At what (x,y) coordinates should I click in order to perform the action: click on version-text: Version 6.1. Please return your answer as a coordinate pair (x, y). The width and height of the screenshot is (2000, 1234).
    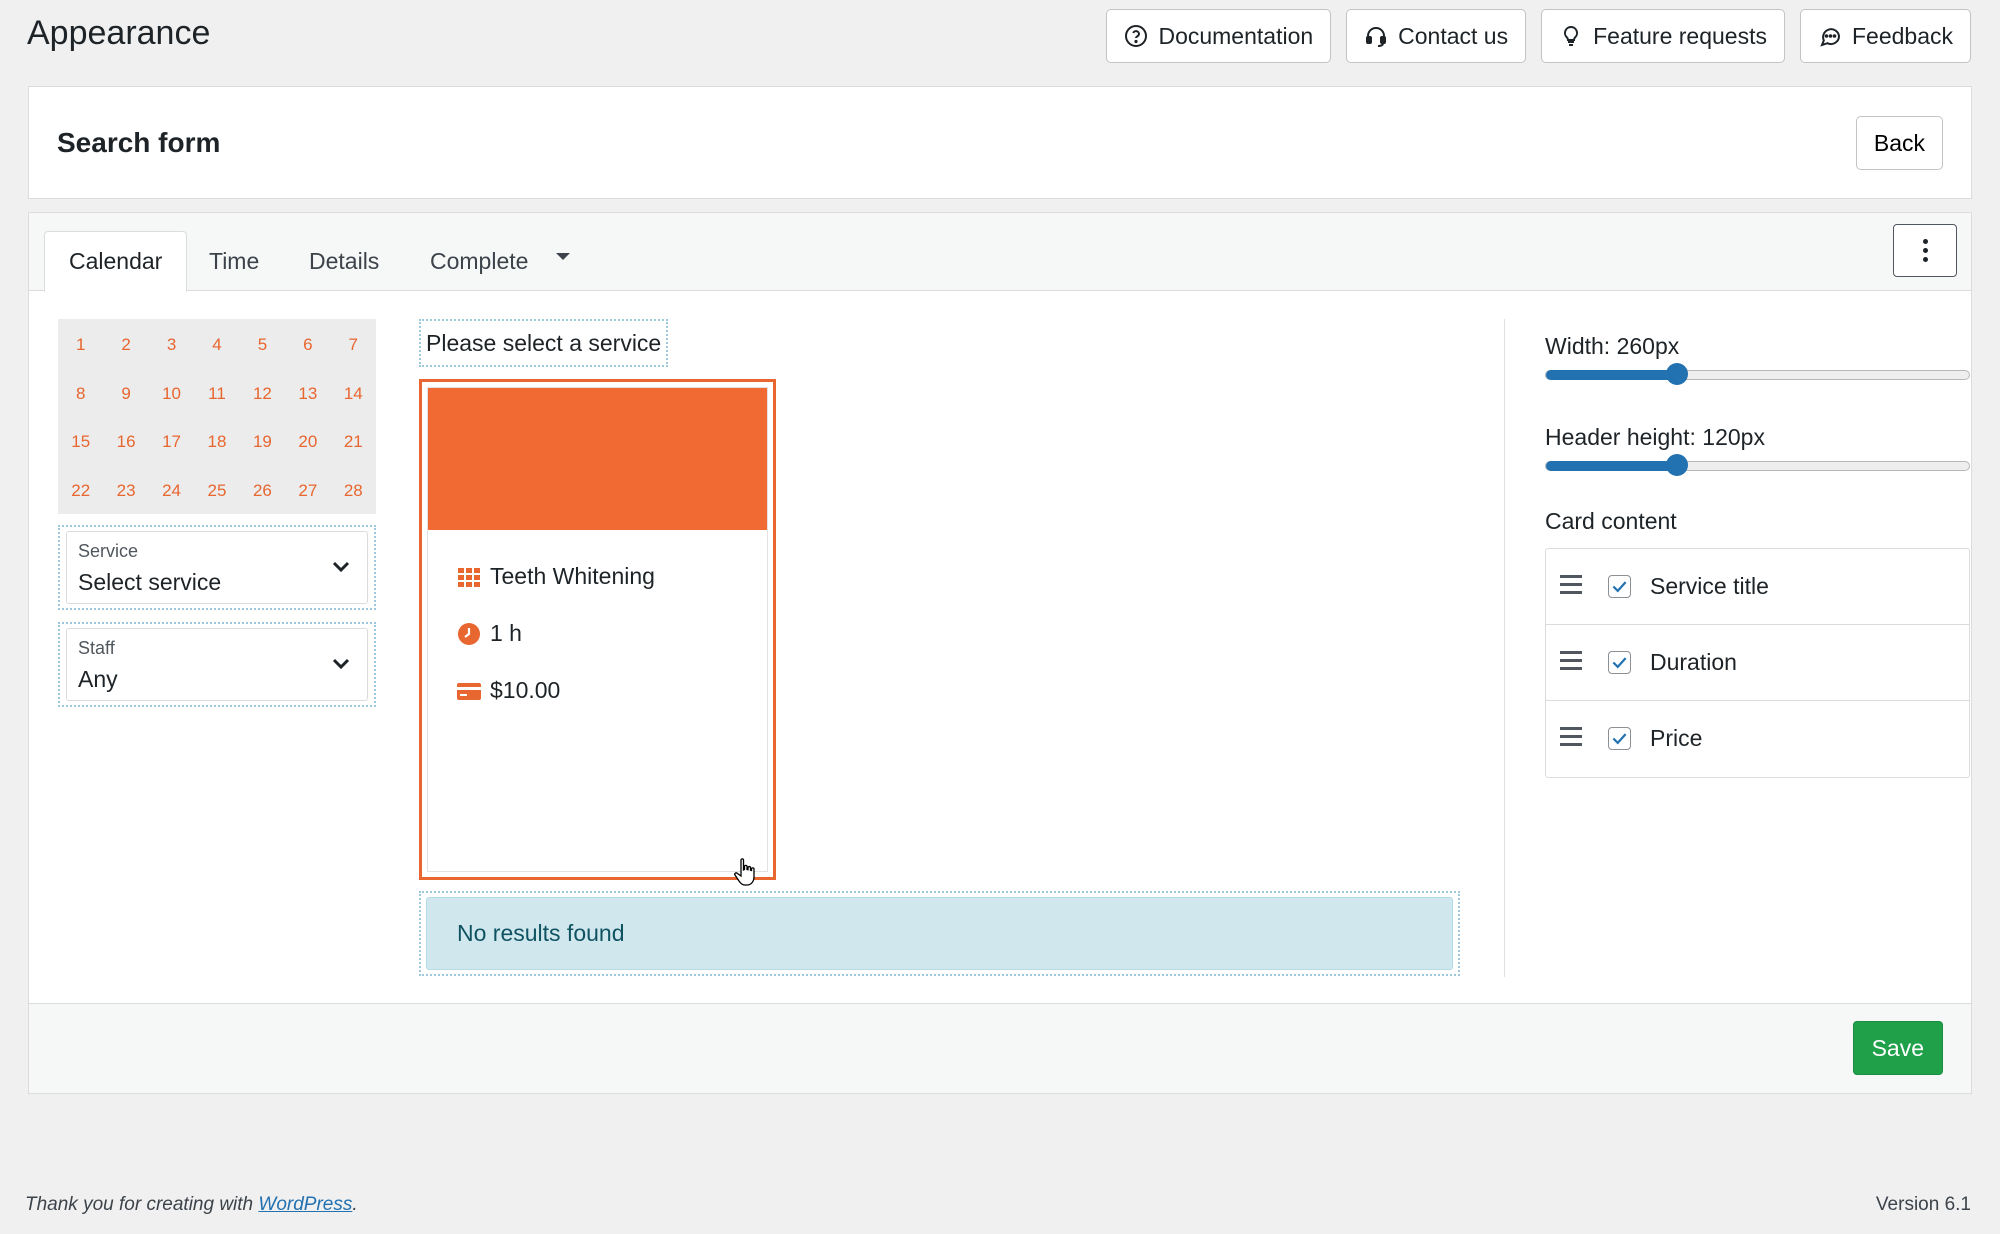
    Looking at the image, I should click on (1923, 1204).